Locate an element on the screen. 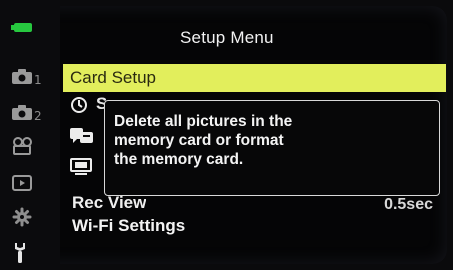 The width and height of the screenshot is (453, 270). gear-icon is located at coordinates (22, 217).